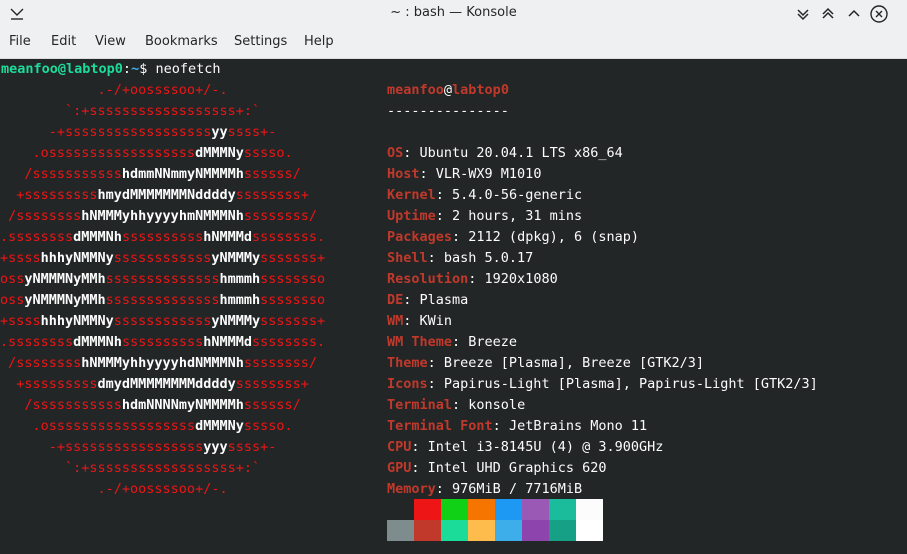  I want to click on info-value: 2 hours, 31 mins, so click(517, 216).